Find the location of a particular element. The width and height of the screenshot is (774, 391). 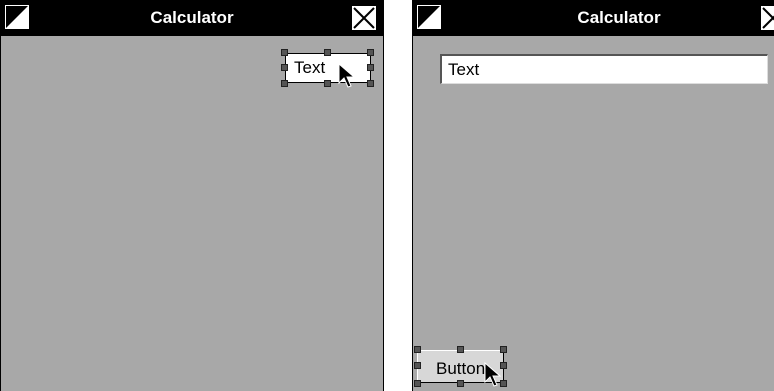

text-field-selected: Text is located at coordinates (328, 68).